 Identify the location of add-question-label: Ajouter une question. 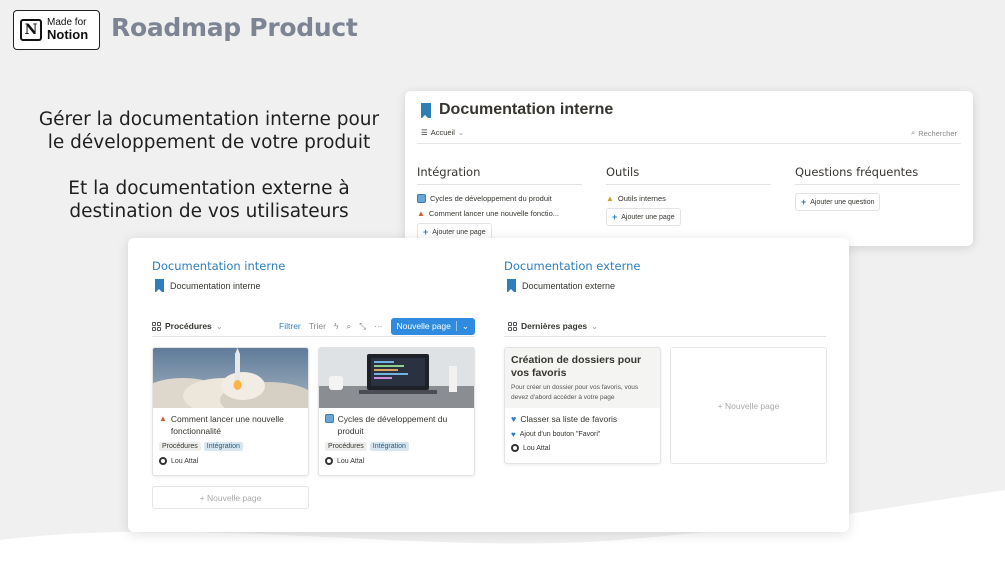
(842, 202).